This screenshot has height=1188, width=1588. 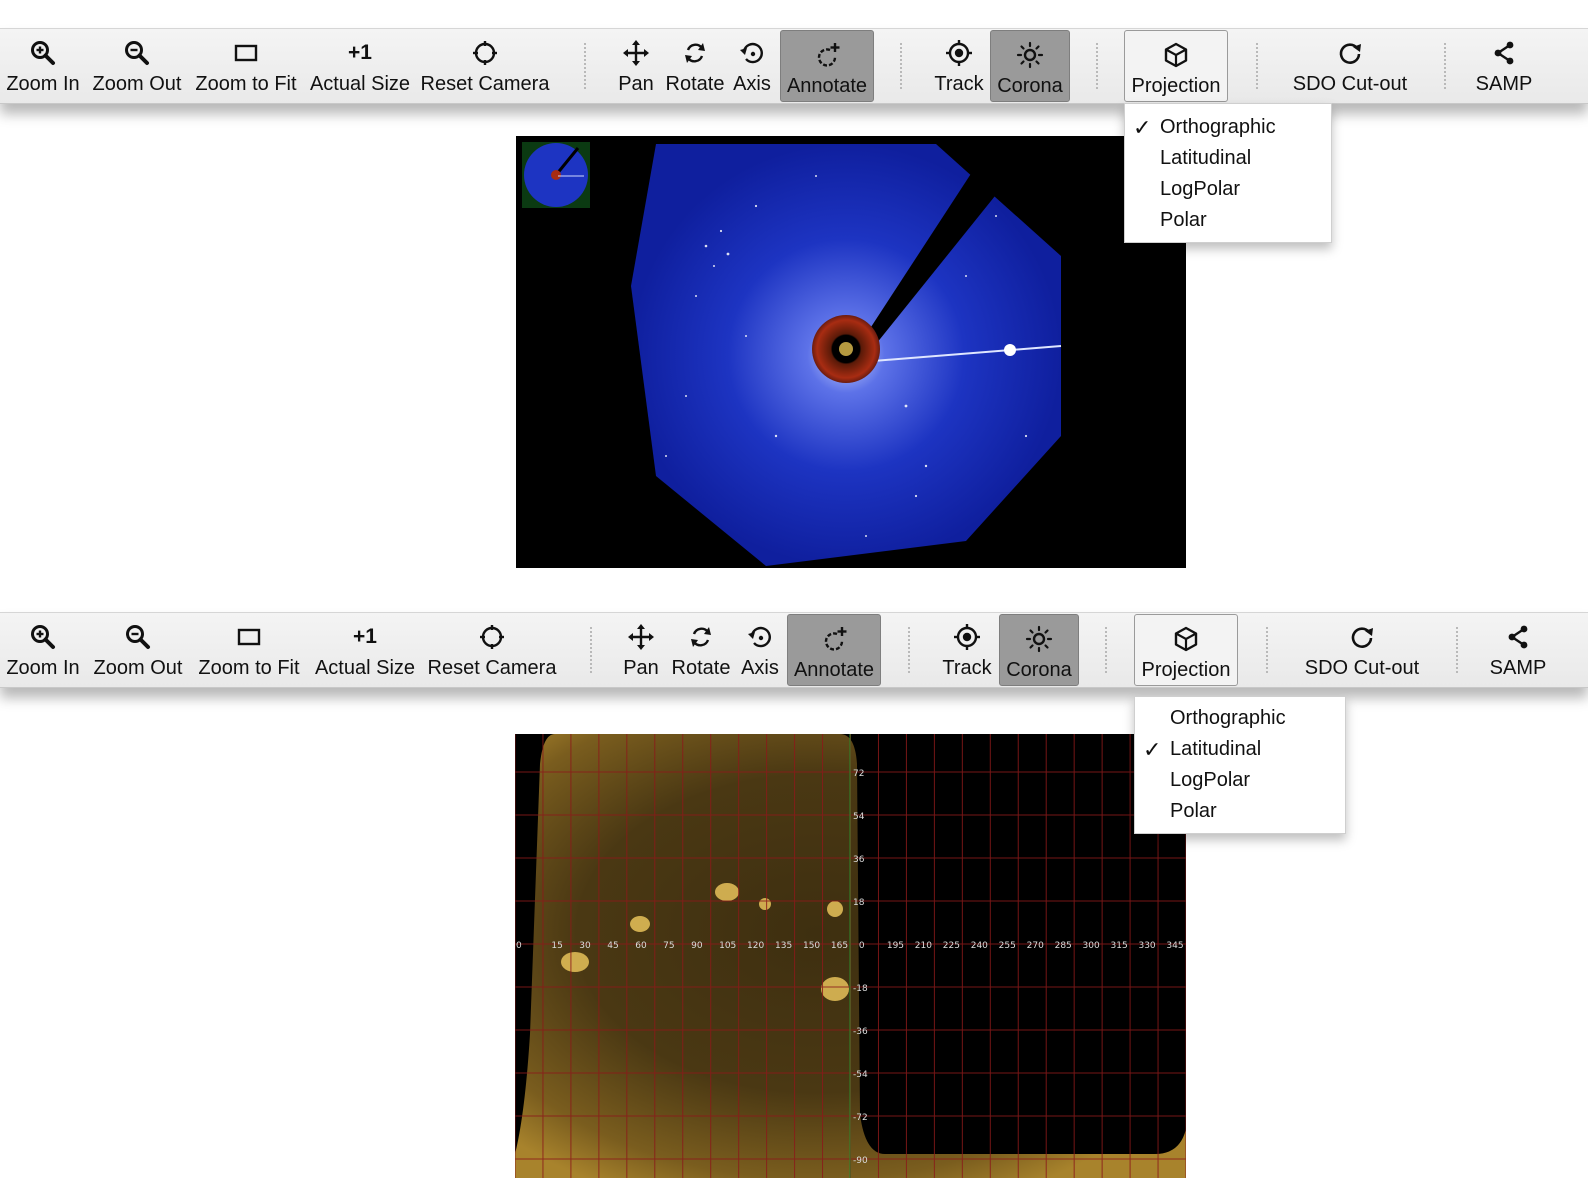 What do you see at coordinates (859, 903) in the screenshot?
I see `latitude-label: 18` at bounding box center [859, 903].